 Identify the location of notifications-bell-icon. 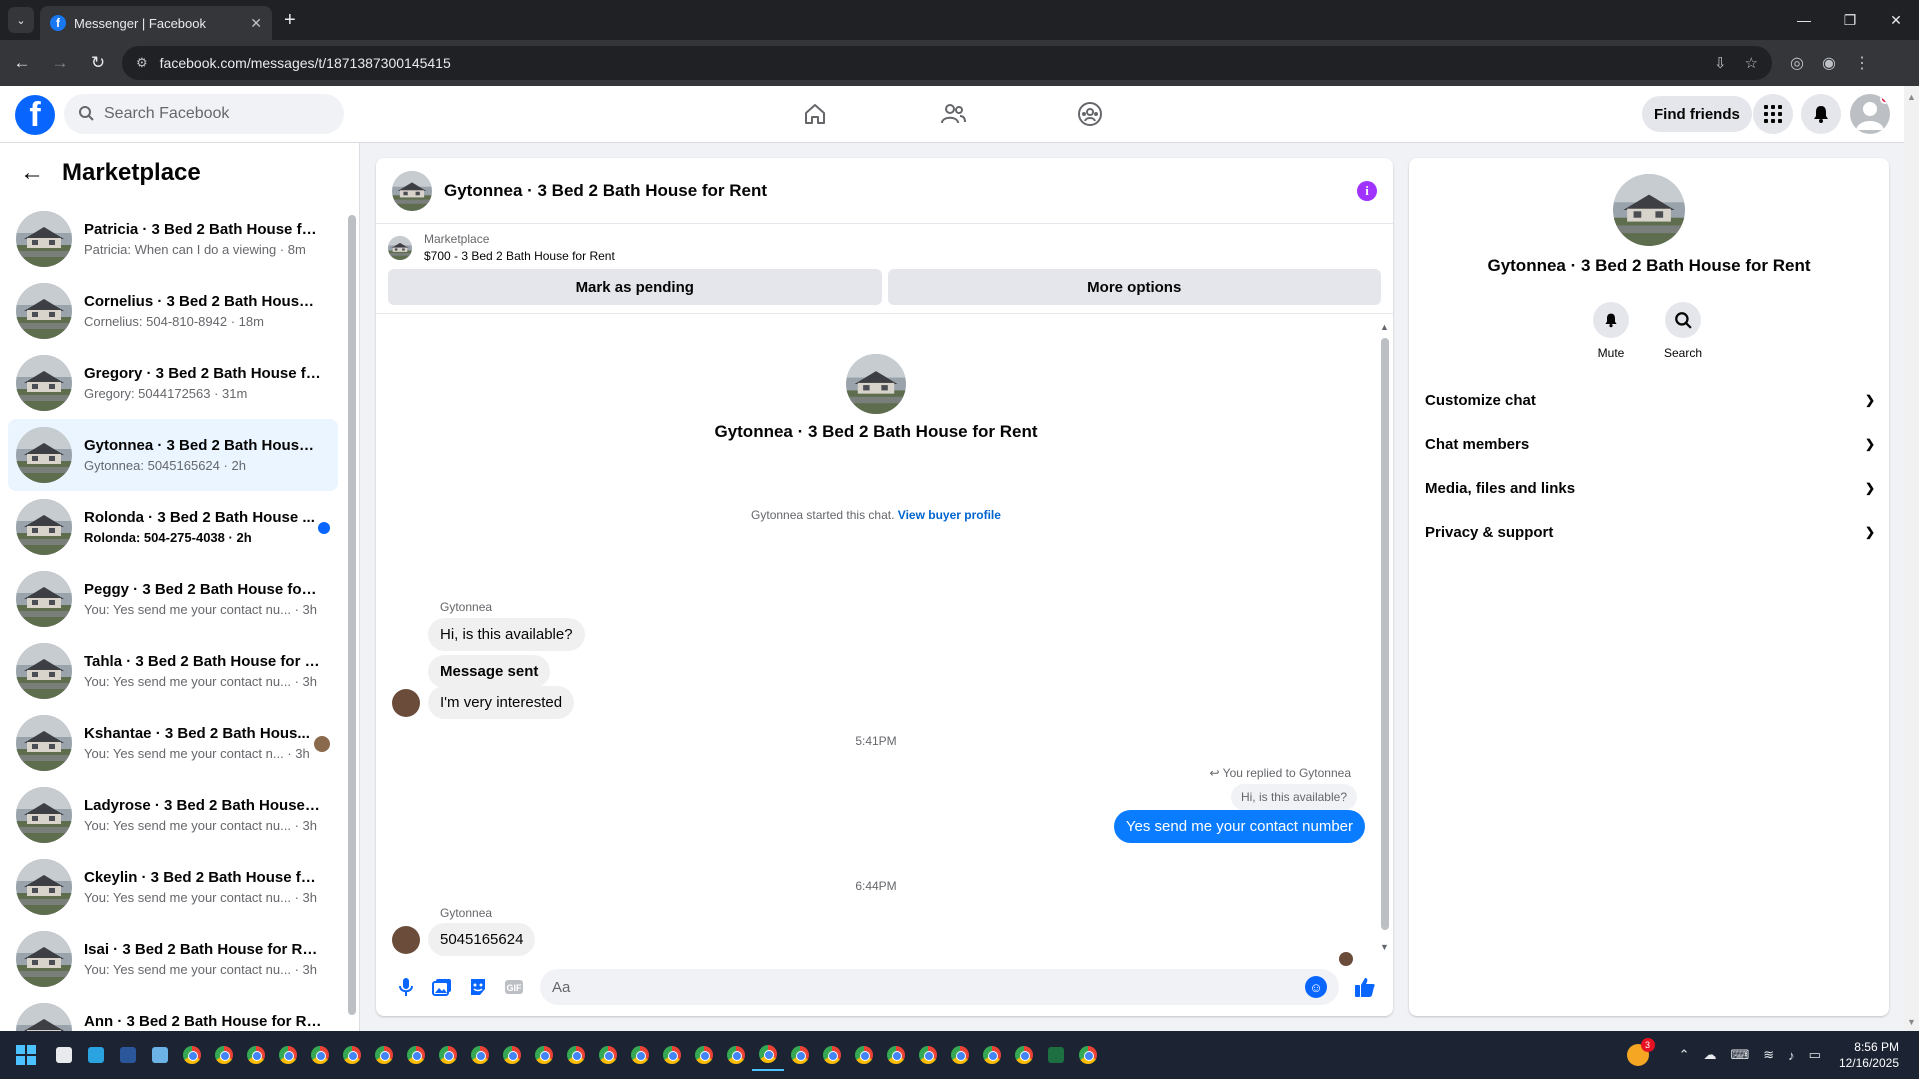
(1821, 114).